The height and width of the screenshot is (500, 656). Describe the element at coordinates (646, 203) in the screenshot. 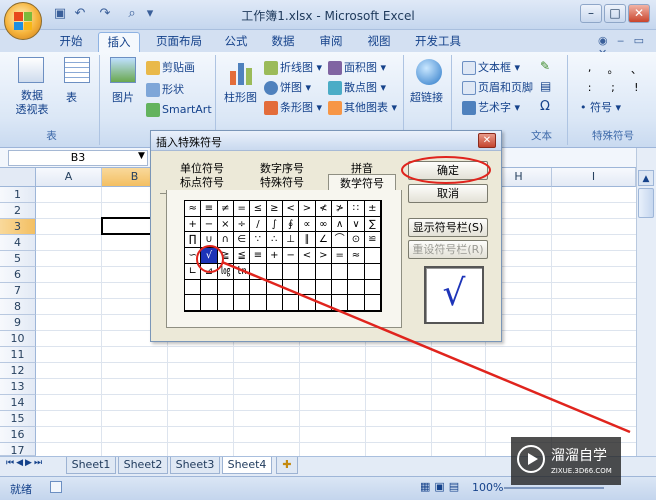

I see `scroll-thumb` at that location.